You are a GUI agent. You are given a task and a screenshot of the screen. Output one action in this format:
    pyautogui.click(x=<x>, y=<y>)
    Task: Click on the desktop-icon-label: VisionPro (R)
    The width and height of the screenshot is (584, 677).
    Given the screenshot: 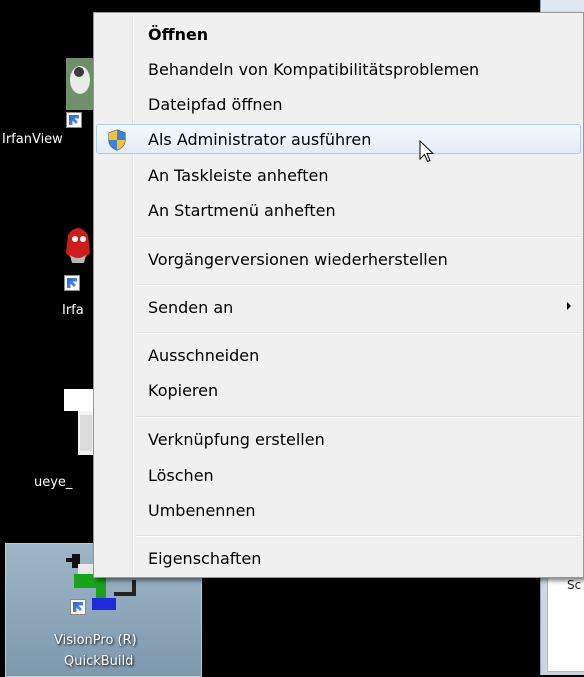 What is the action you would take?
    pyautogui.click(x=95, y=640)
    